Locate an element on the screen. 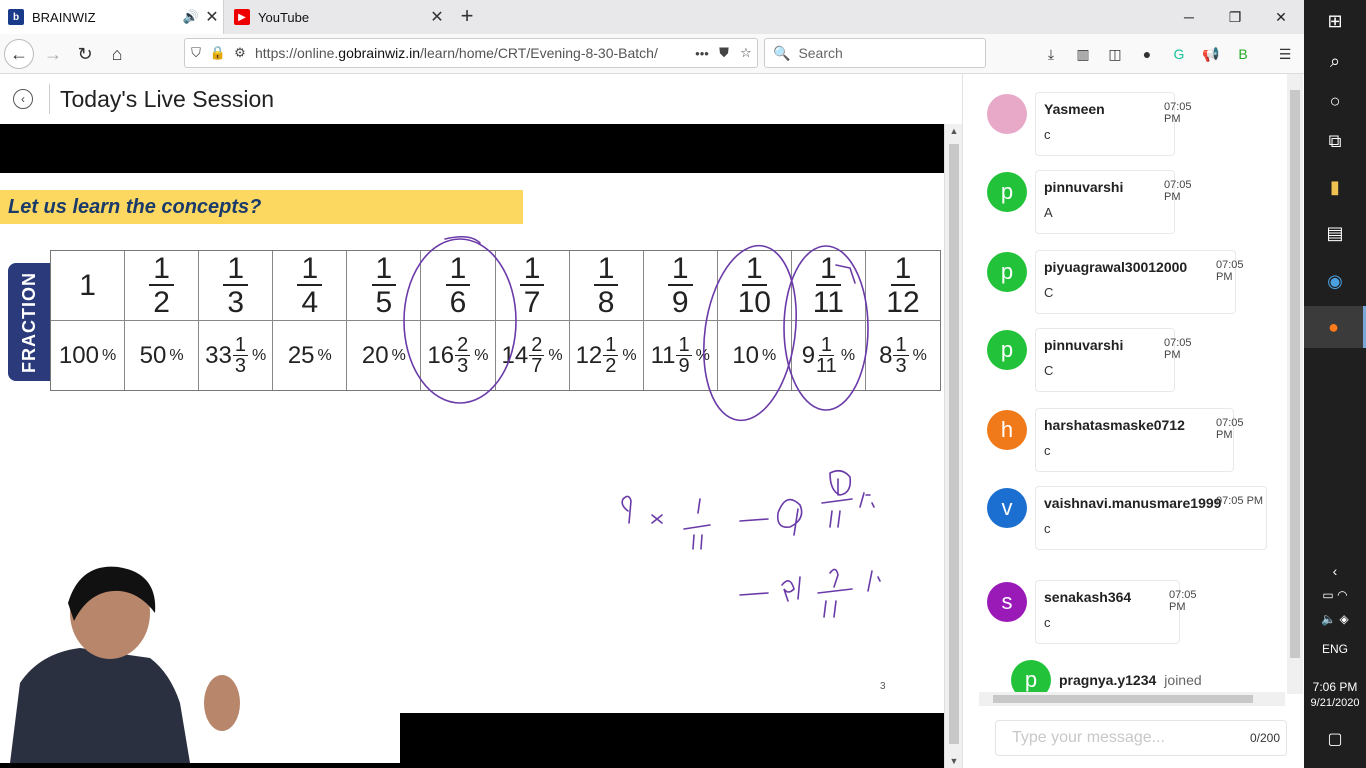 The image size is (1366, 768). video-scrollbar: ▲ ▼ is located at coordinates (953, 446).